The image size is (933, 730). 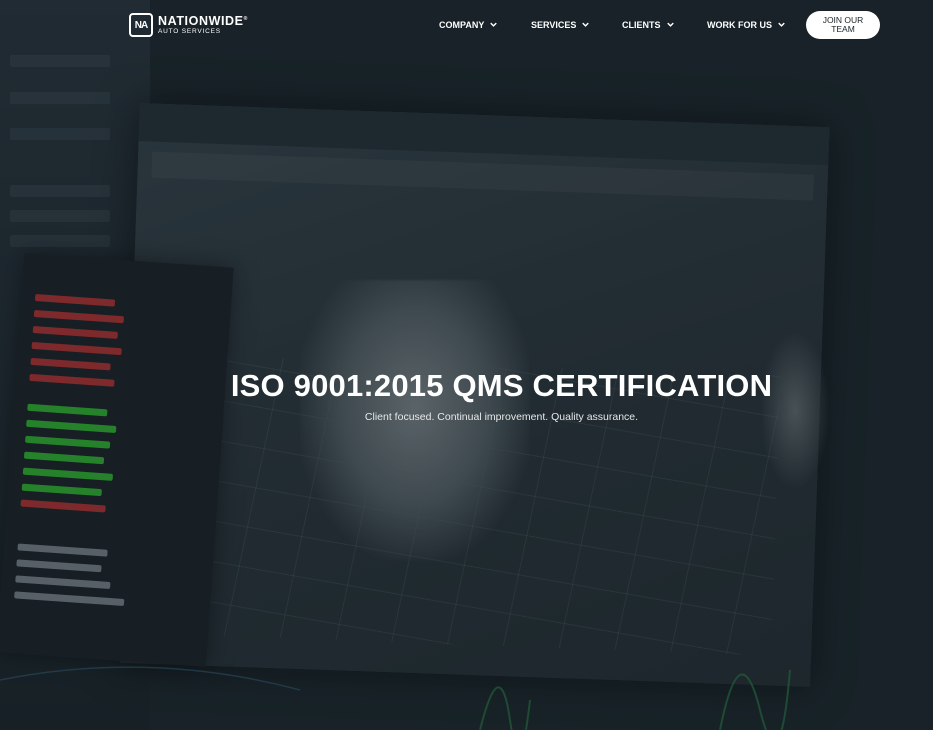 I want to click on brand-tagline: AUTO SERVICES, so click(x=189, y=31).